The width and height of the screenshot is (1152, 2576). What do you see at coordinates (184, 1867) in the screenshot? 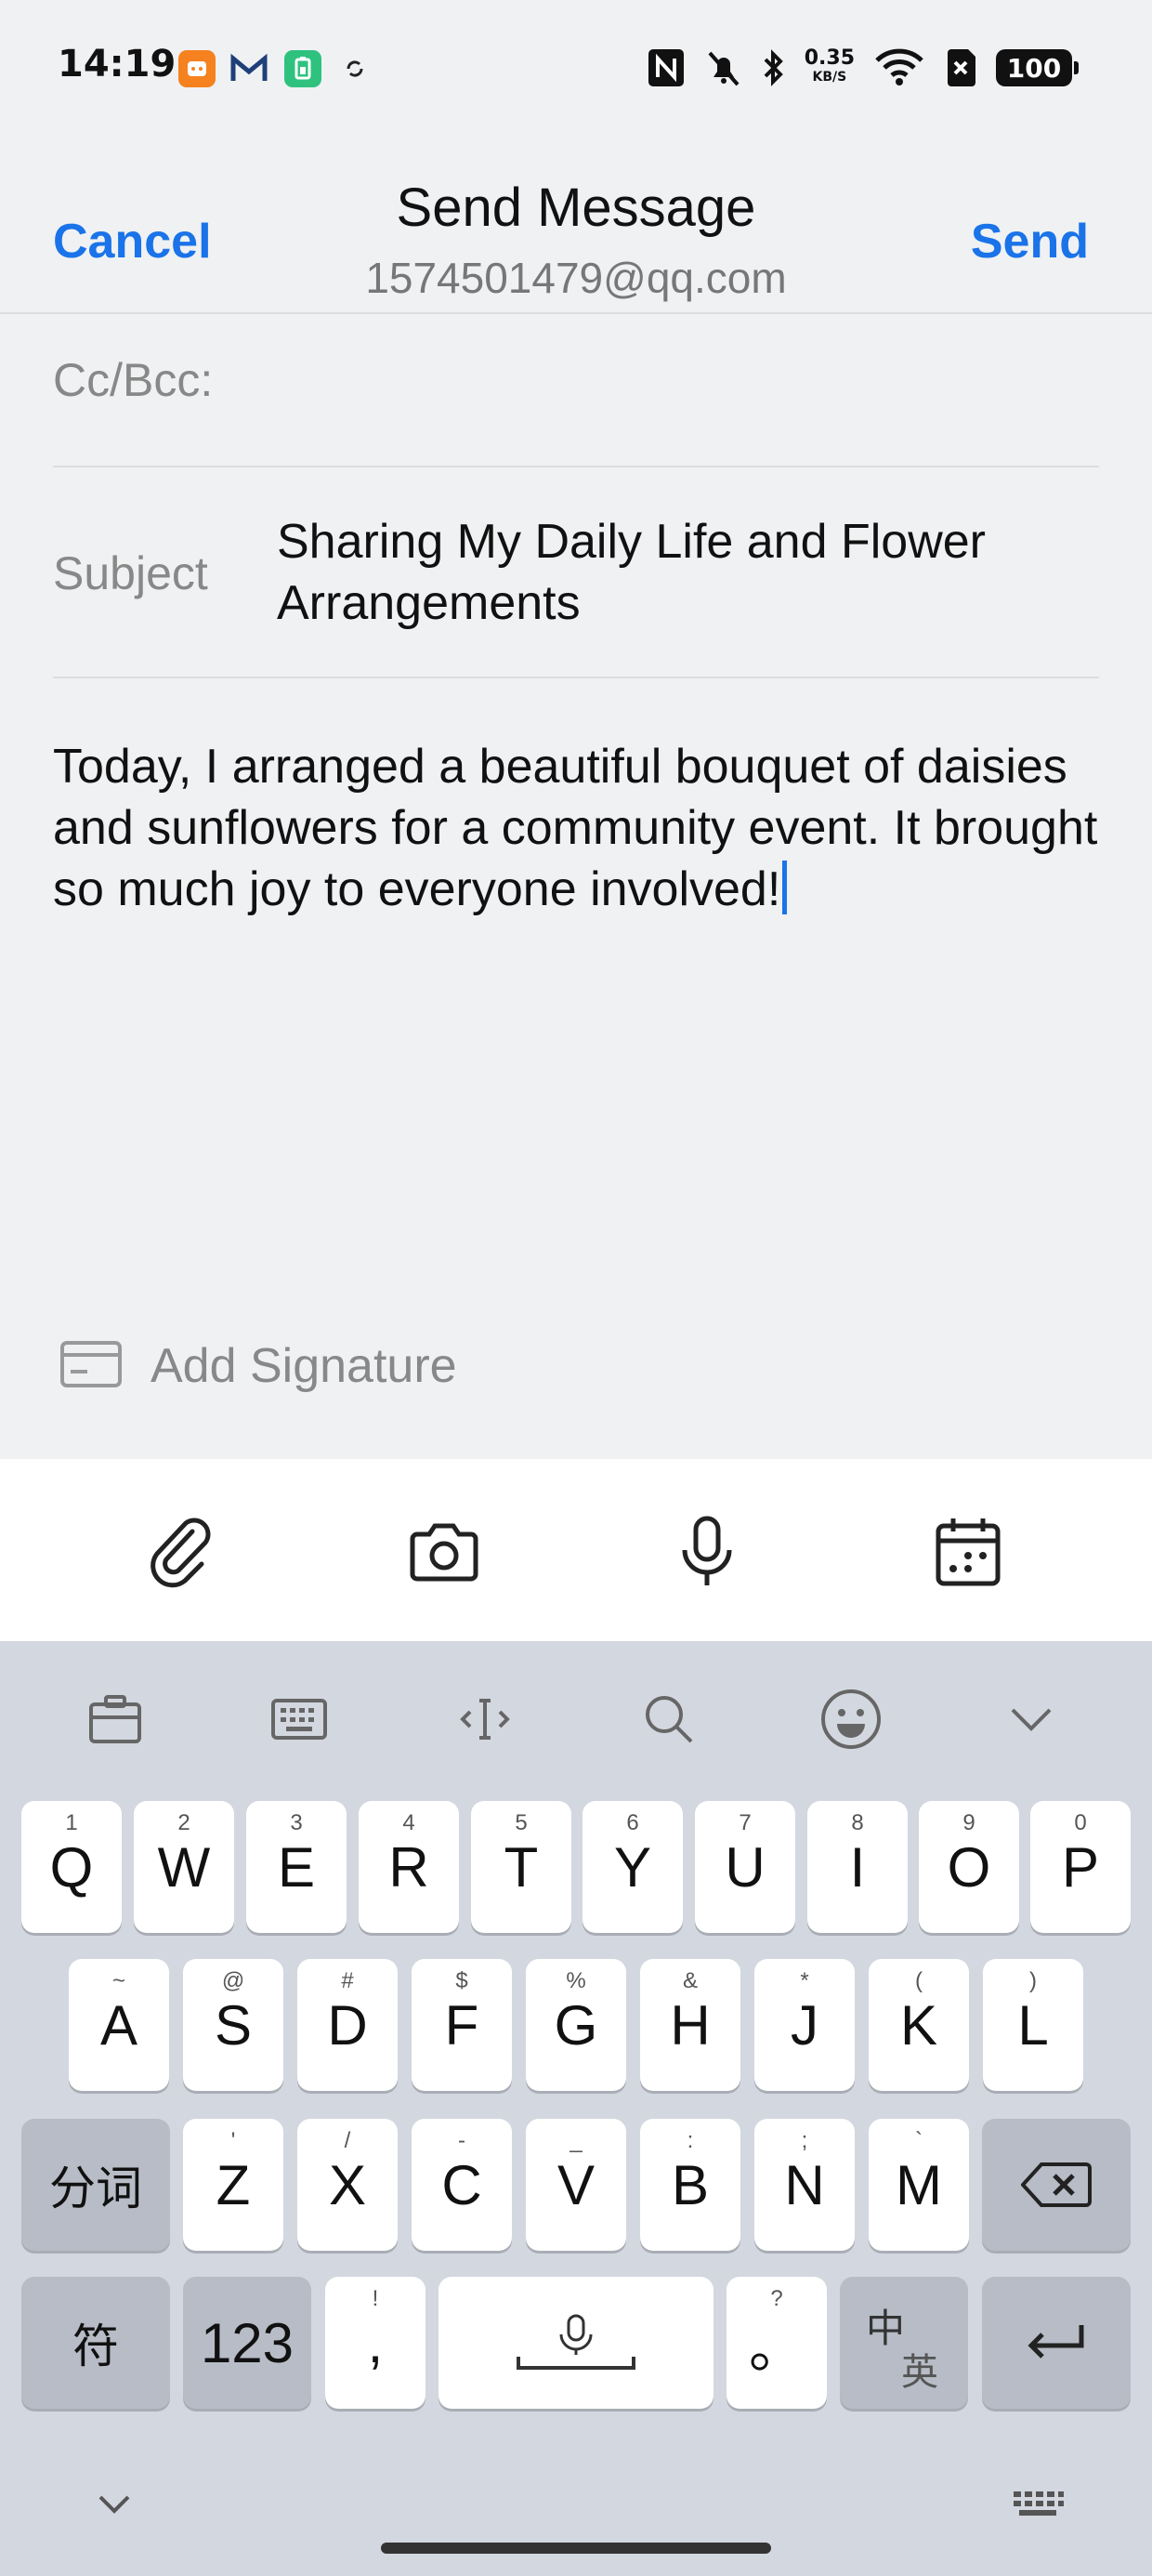
I see `key-w: 2W` at bounding box center [184, 1867].